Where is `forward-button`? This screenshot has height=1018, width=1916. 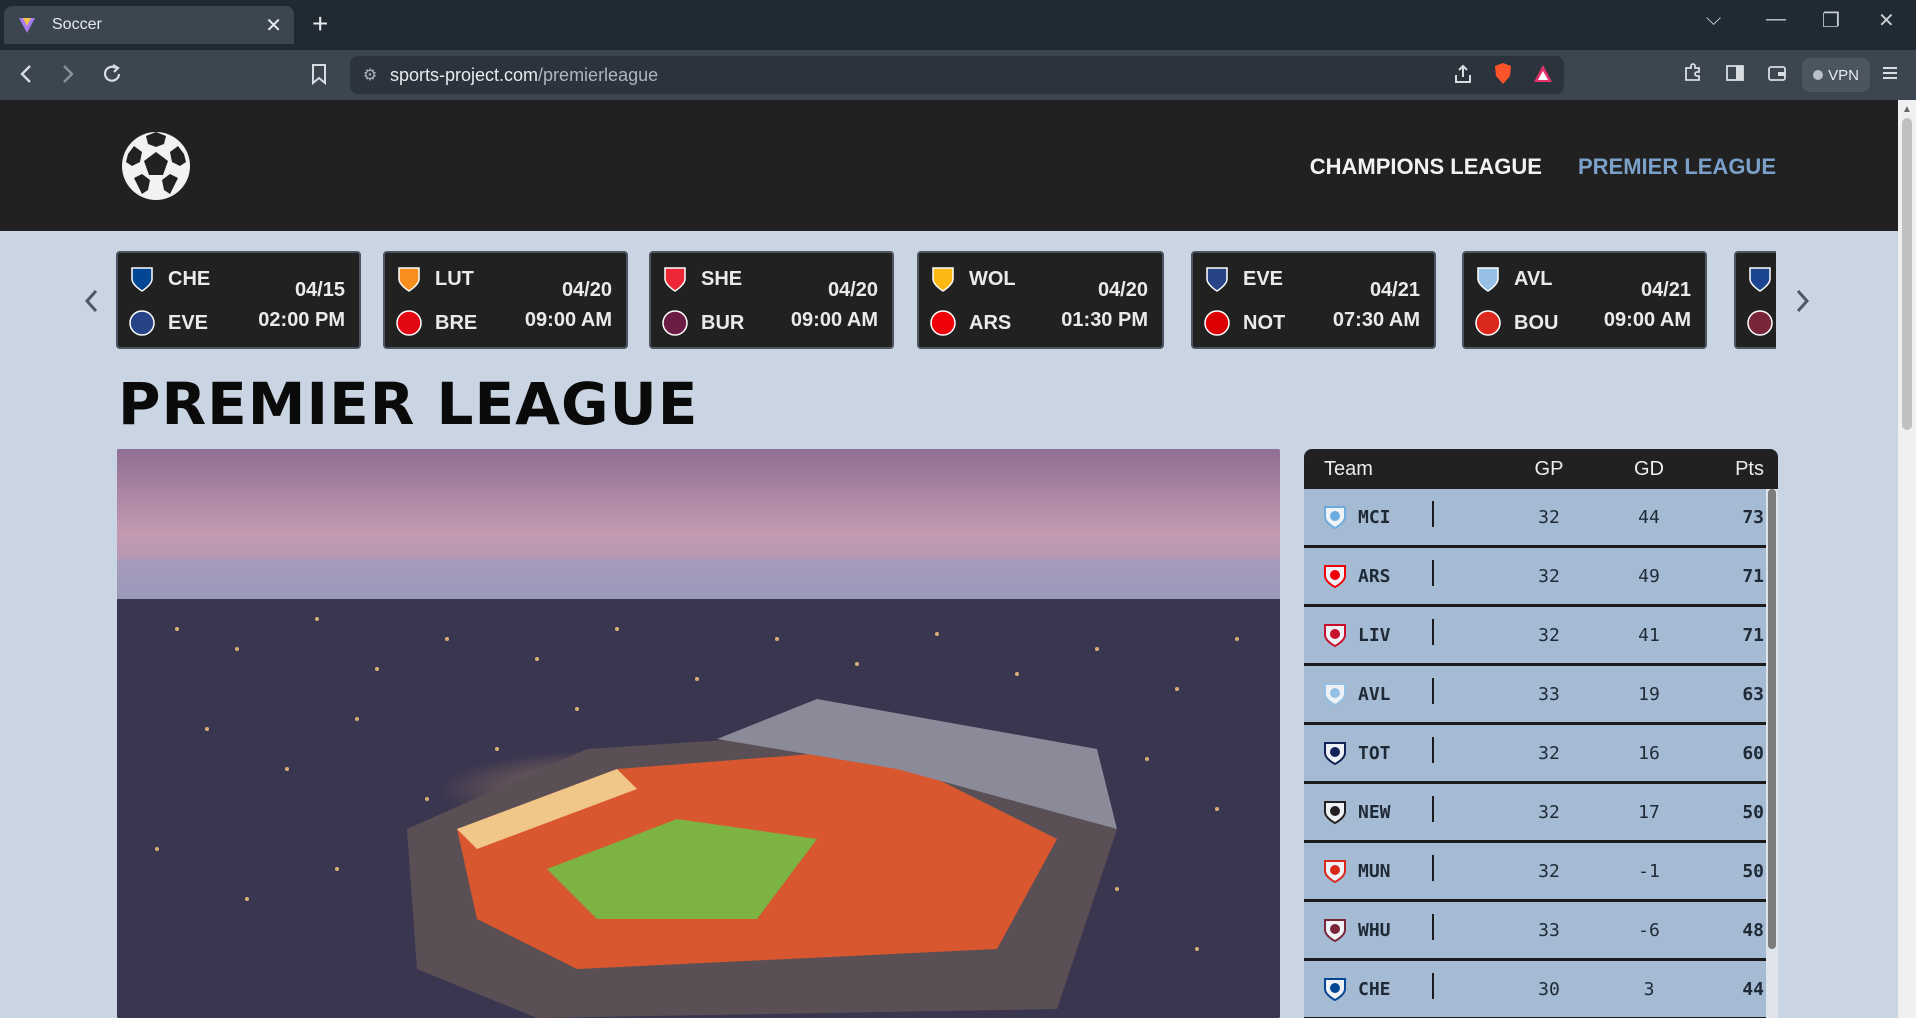
forward-button is located at coordinates (68, 76).